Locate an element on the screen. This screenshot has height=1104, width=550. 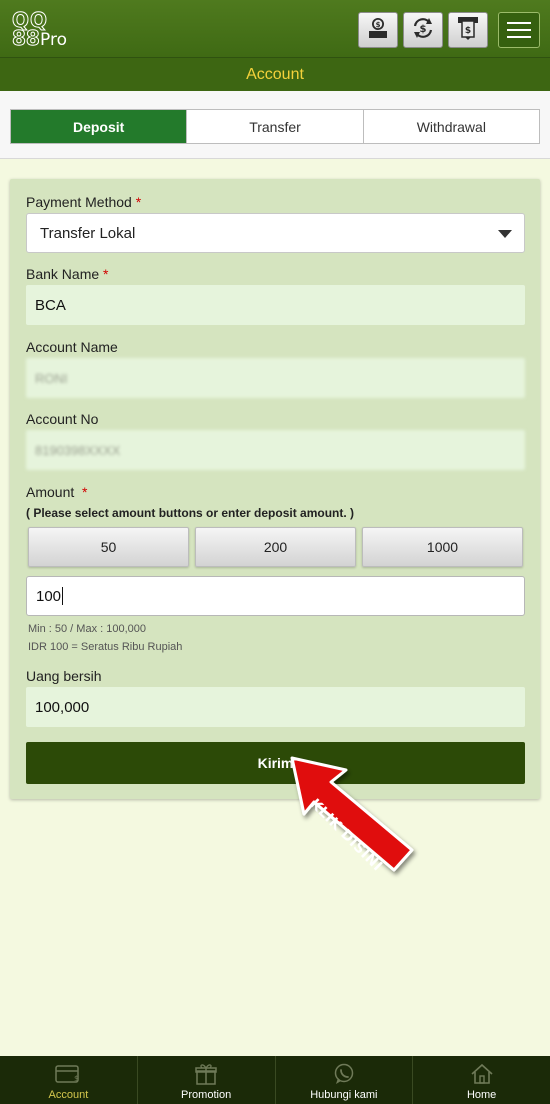
page-title: Account is located at coordinates (275, 74).